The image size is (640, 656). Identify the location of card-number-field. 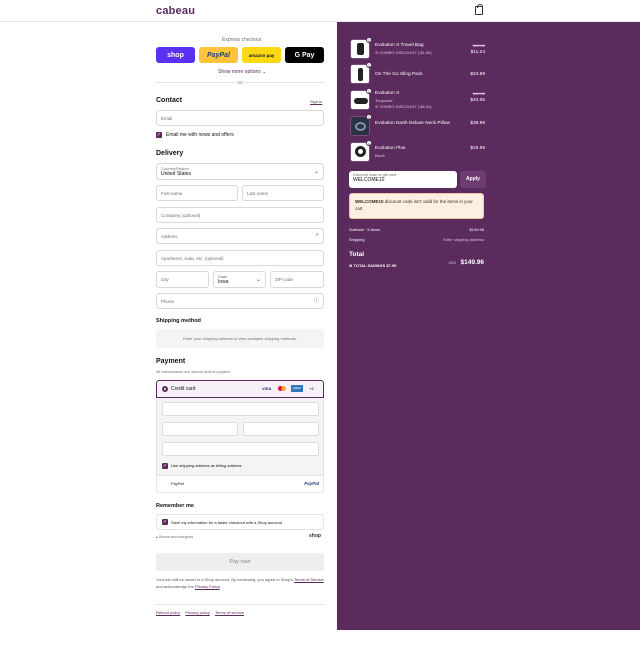
(240, 409).